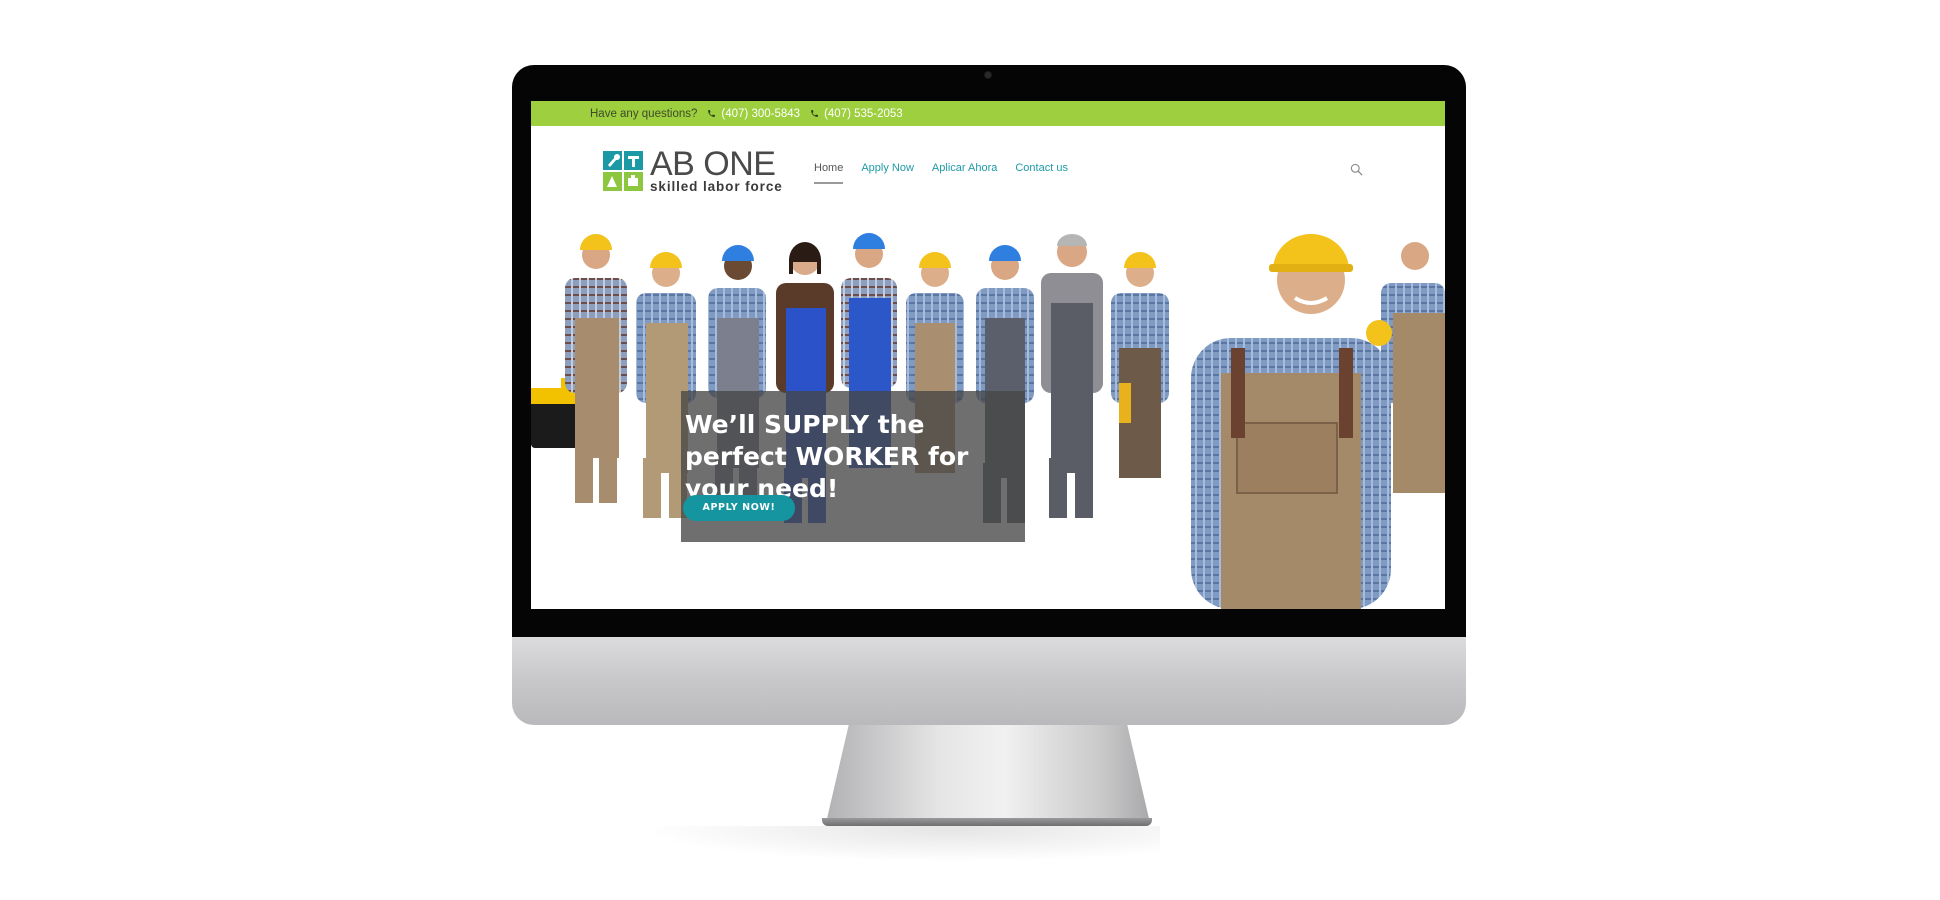 Image resolution: width=1940 pixels, height=900 pixels. I want to click on phone-link-2: (407) 535-2053, so click(856, 114).